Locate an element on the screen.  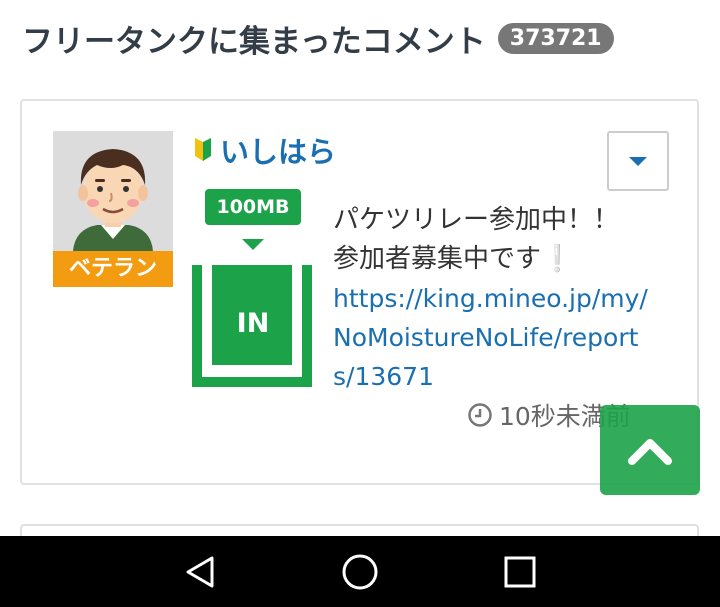
back-icon is located at coordinates (200, 571).